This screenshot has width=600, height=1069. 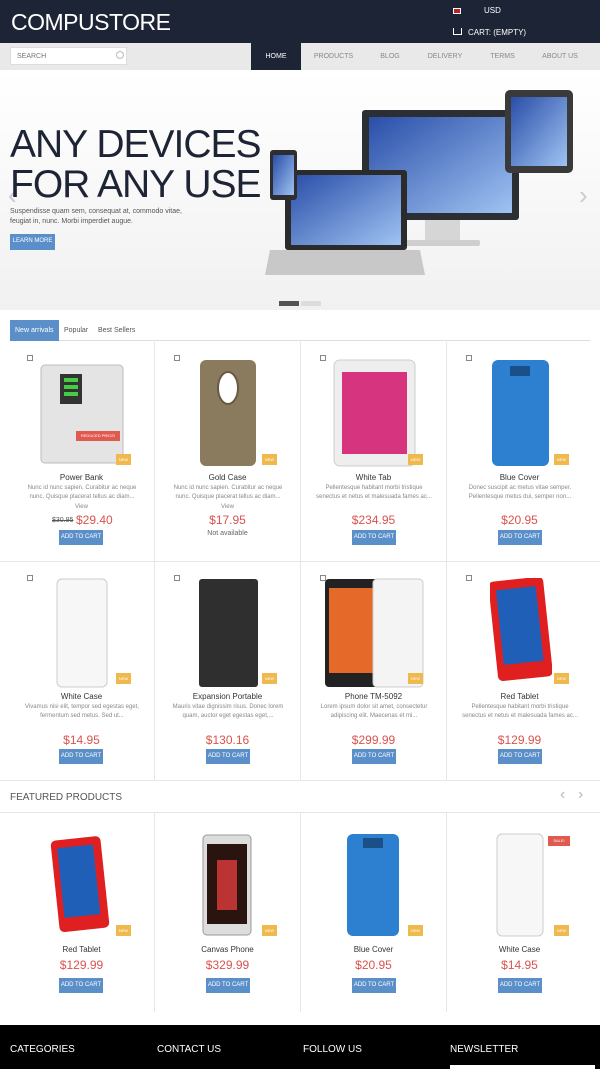 I want to click on newsletter-input, so click(x=522, y=1067).